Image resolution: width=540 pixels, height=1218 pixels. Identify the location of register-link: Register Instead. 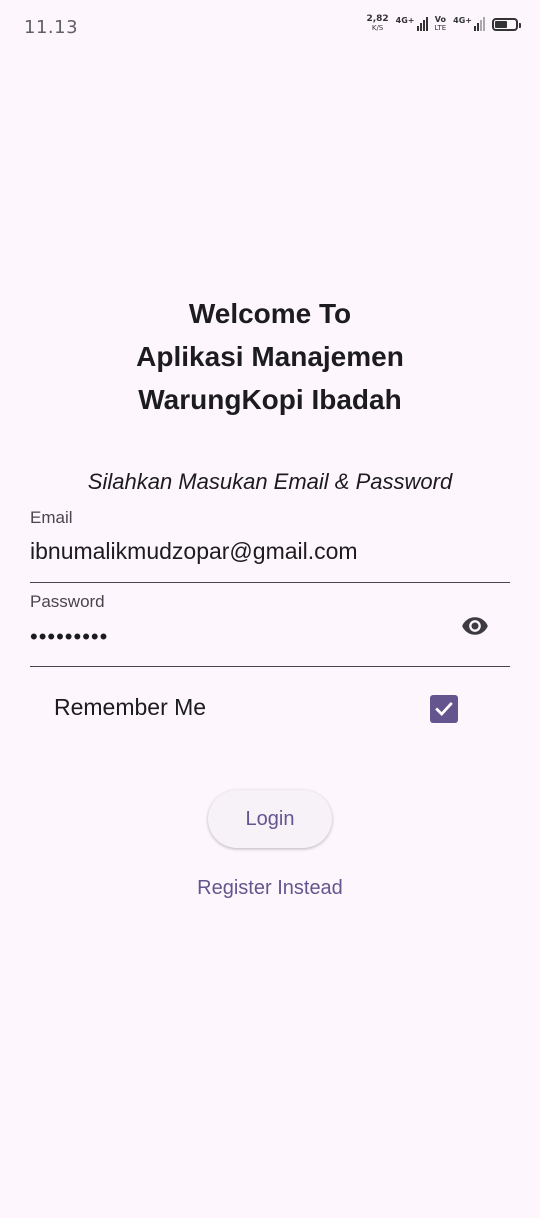
(270, 888).